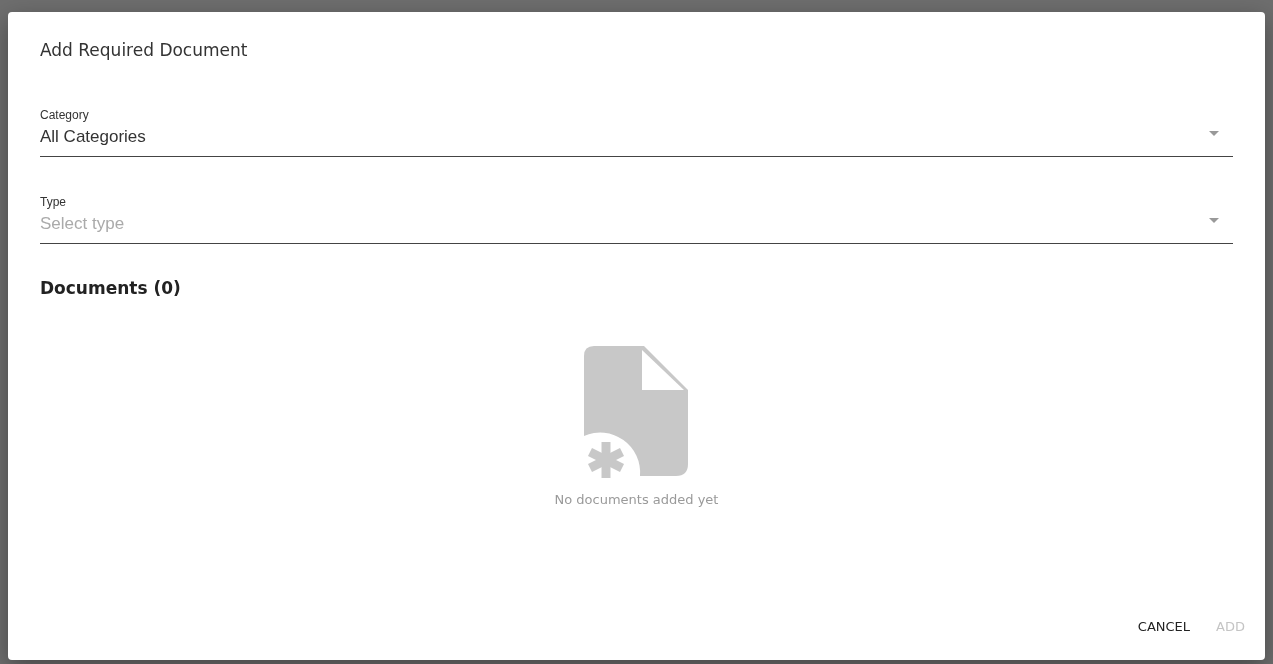 The height and width of the screenshot is (664, 1273). What do you see at coordinates (636, 411) in the screenshot?
I see `document-icon` at bounding box center [636, 411].